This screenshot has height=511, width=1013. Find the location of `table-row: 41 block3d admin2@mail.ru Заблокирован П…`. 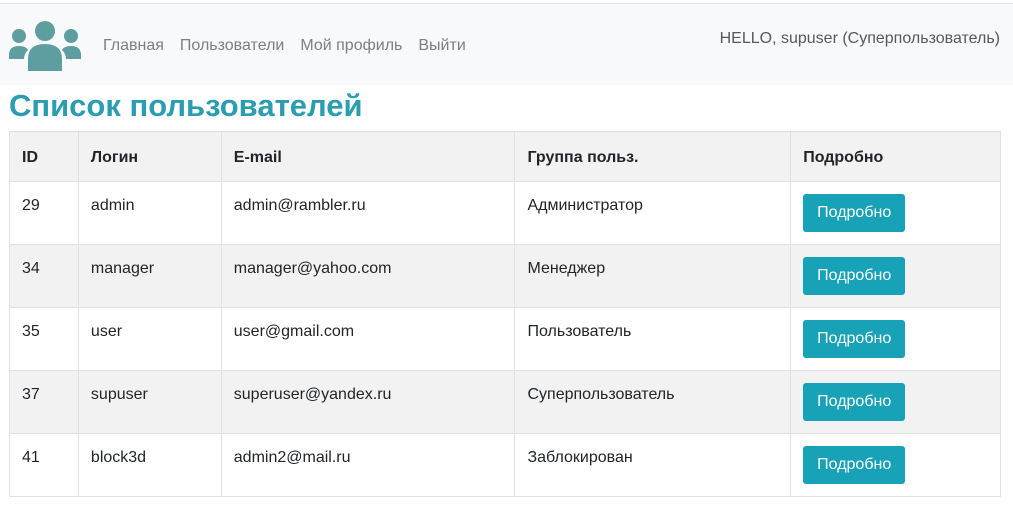

table-row: 41 block3d admin2@mail.ru Заблокирован П… is located at coordinates (505, 465).